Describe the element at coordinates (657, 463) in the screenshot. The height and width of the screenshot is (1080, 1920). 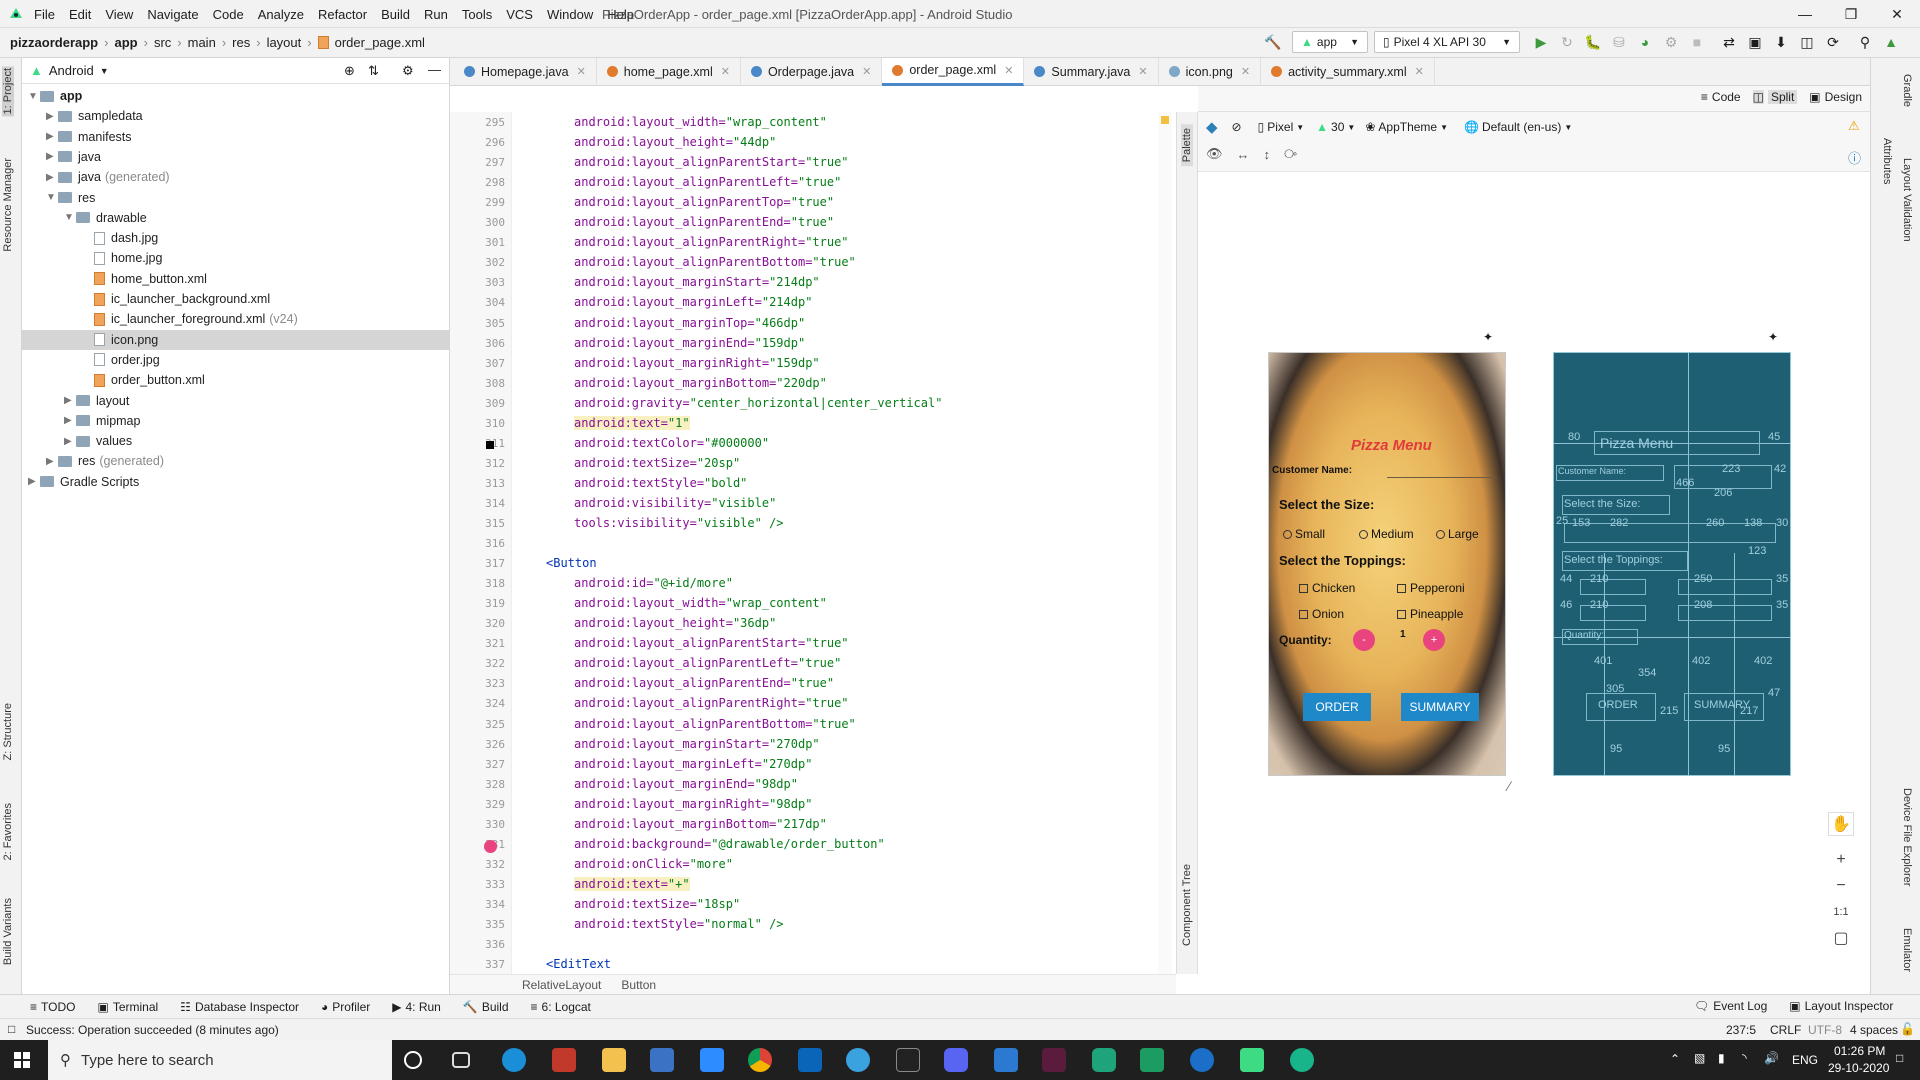
I see `code-line: android:textSize="20sp"` at that location.